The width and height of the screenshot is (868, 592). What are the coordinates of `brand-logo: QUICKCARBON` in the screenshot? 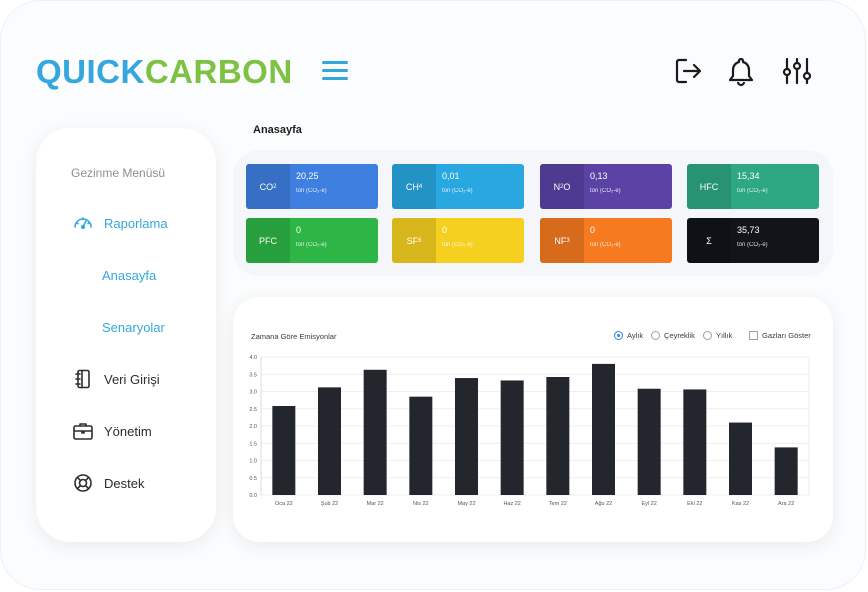 It's located at (164, 72).